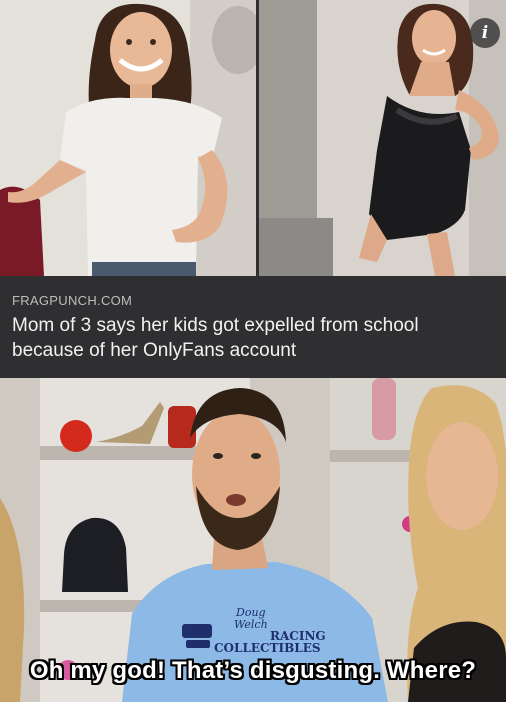 The image size is (506, 702). What do you see at coordinates (253, 670) in the screenshot?
I see `meme-caption: Oh my god! That’s disgusting. Where?` at bounding box center [253, 670].